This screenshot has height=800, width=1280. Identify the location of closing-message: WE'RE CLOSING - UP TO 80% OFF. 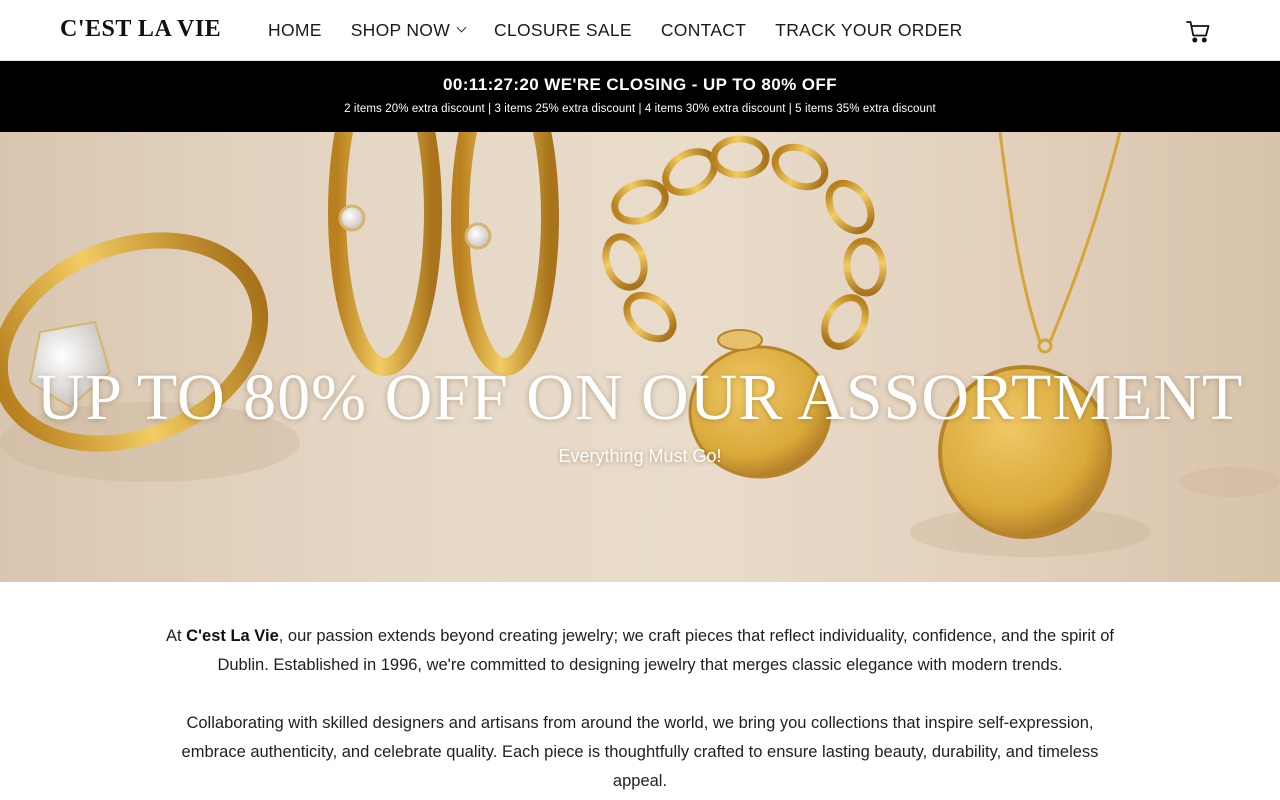
(690, 84).